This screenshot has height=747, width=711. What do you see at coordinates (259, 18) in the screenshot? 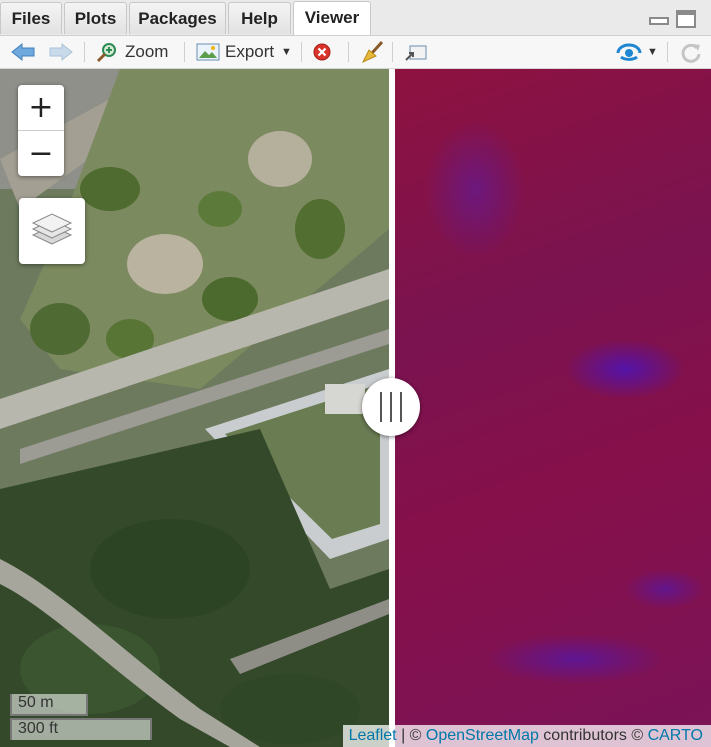
I see `tab-help: Help` at bounding box center [259, 18].